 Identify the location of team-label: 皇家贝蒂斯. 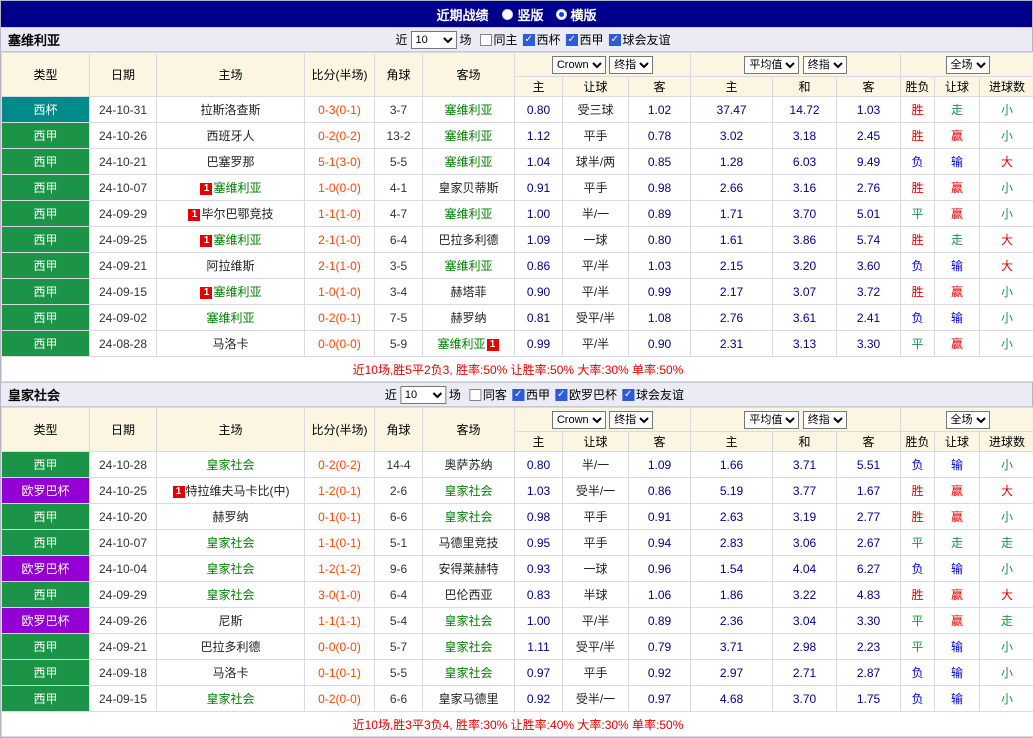
(468, 188).